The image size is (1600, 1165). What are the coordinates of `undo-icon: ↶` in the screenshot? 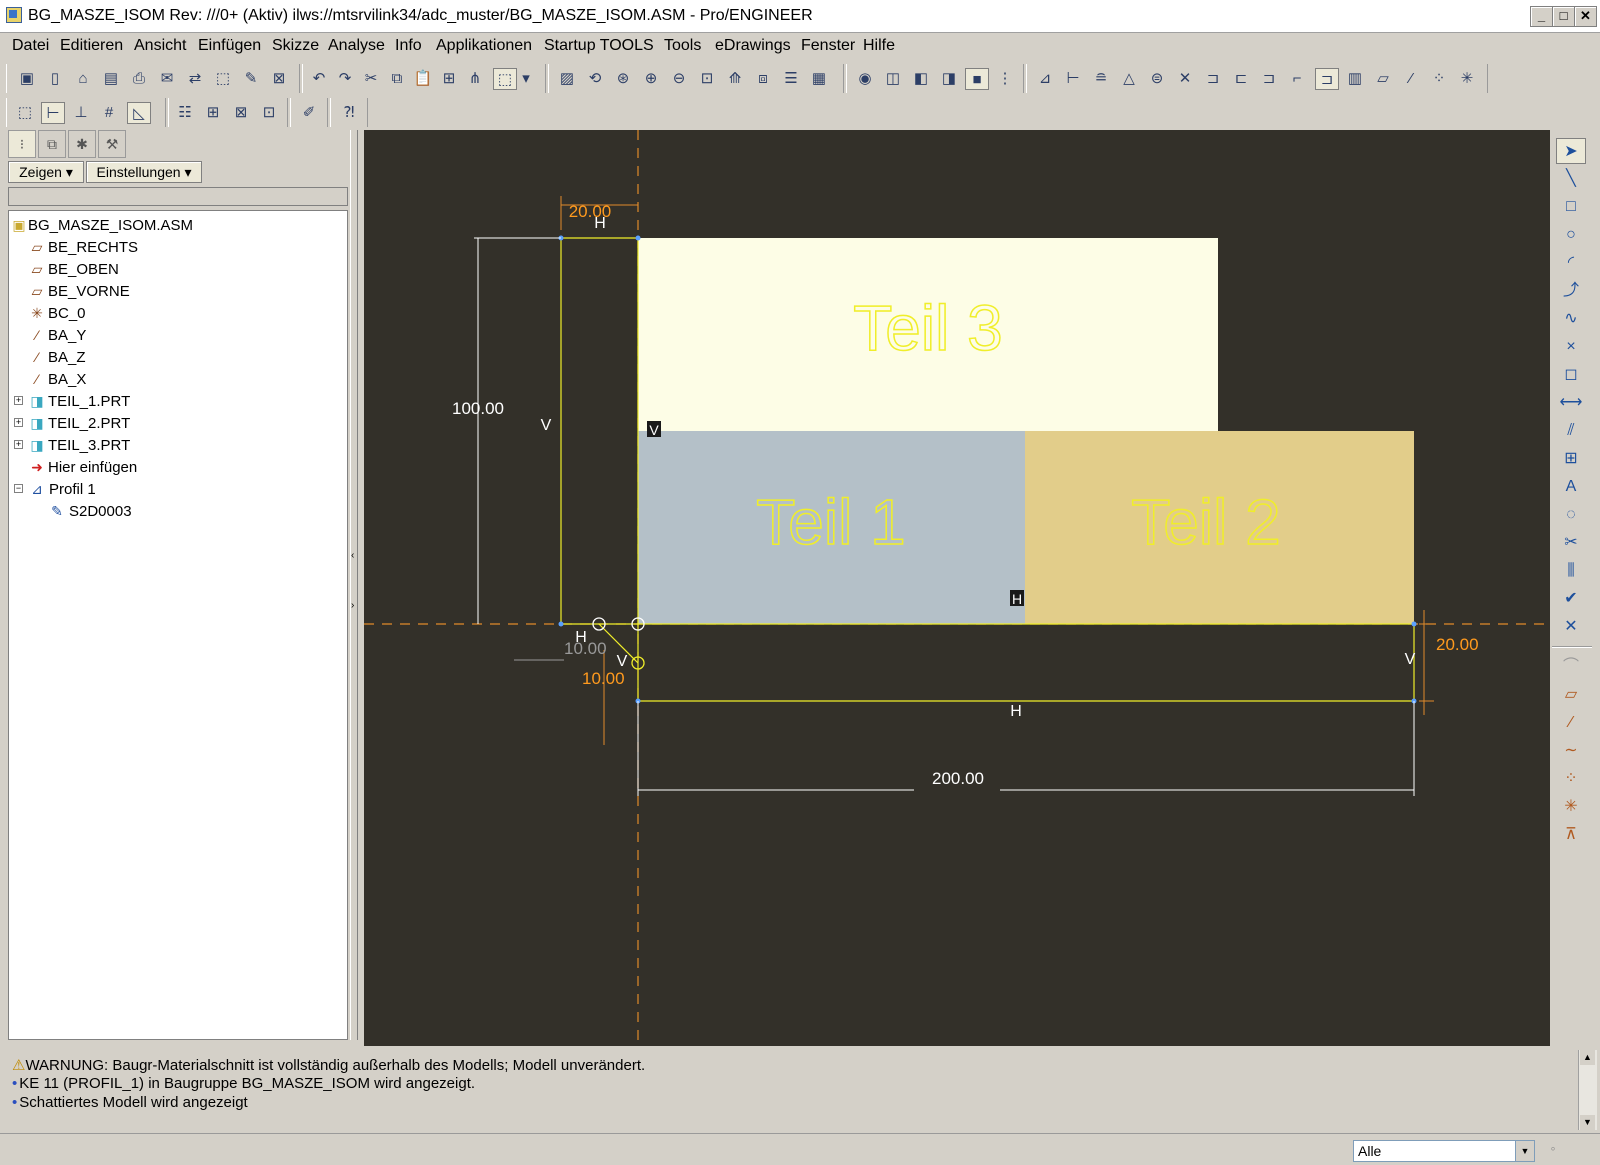 It's located at (319, 79).